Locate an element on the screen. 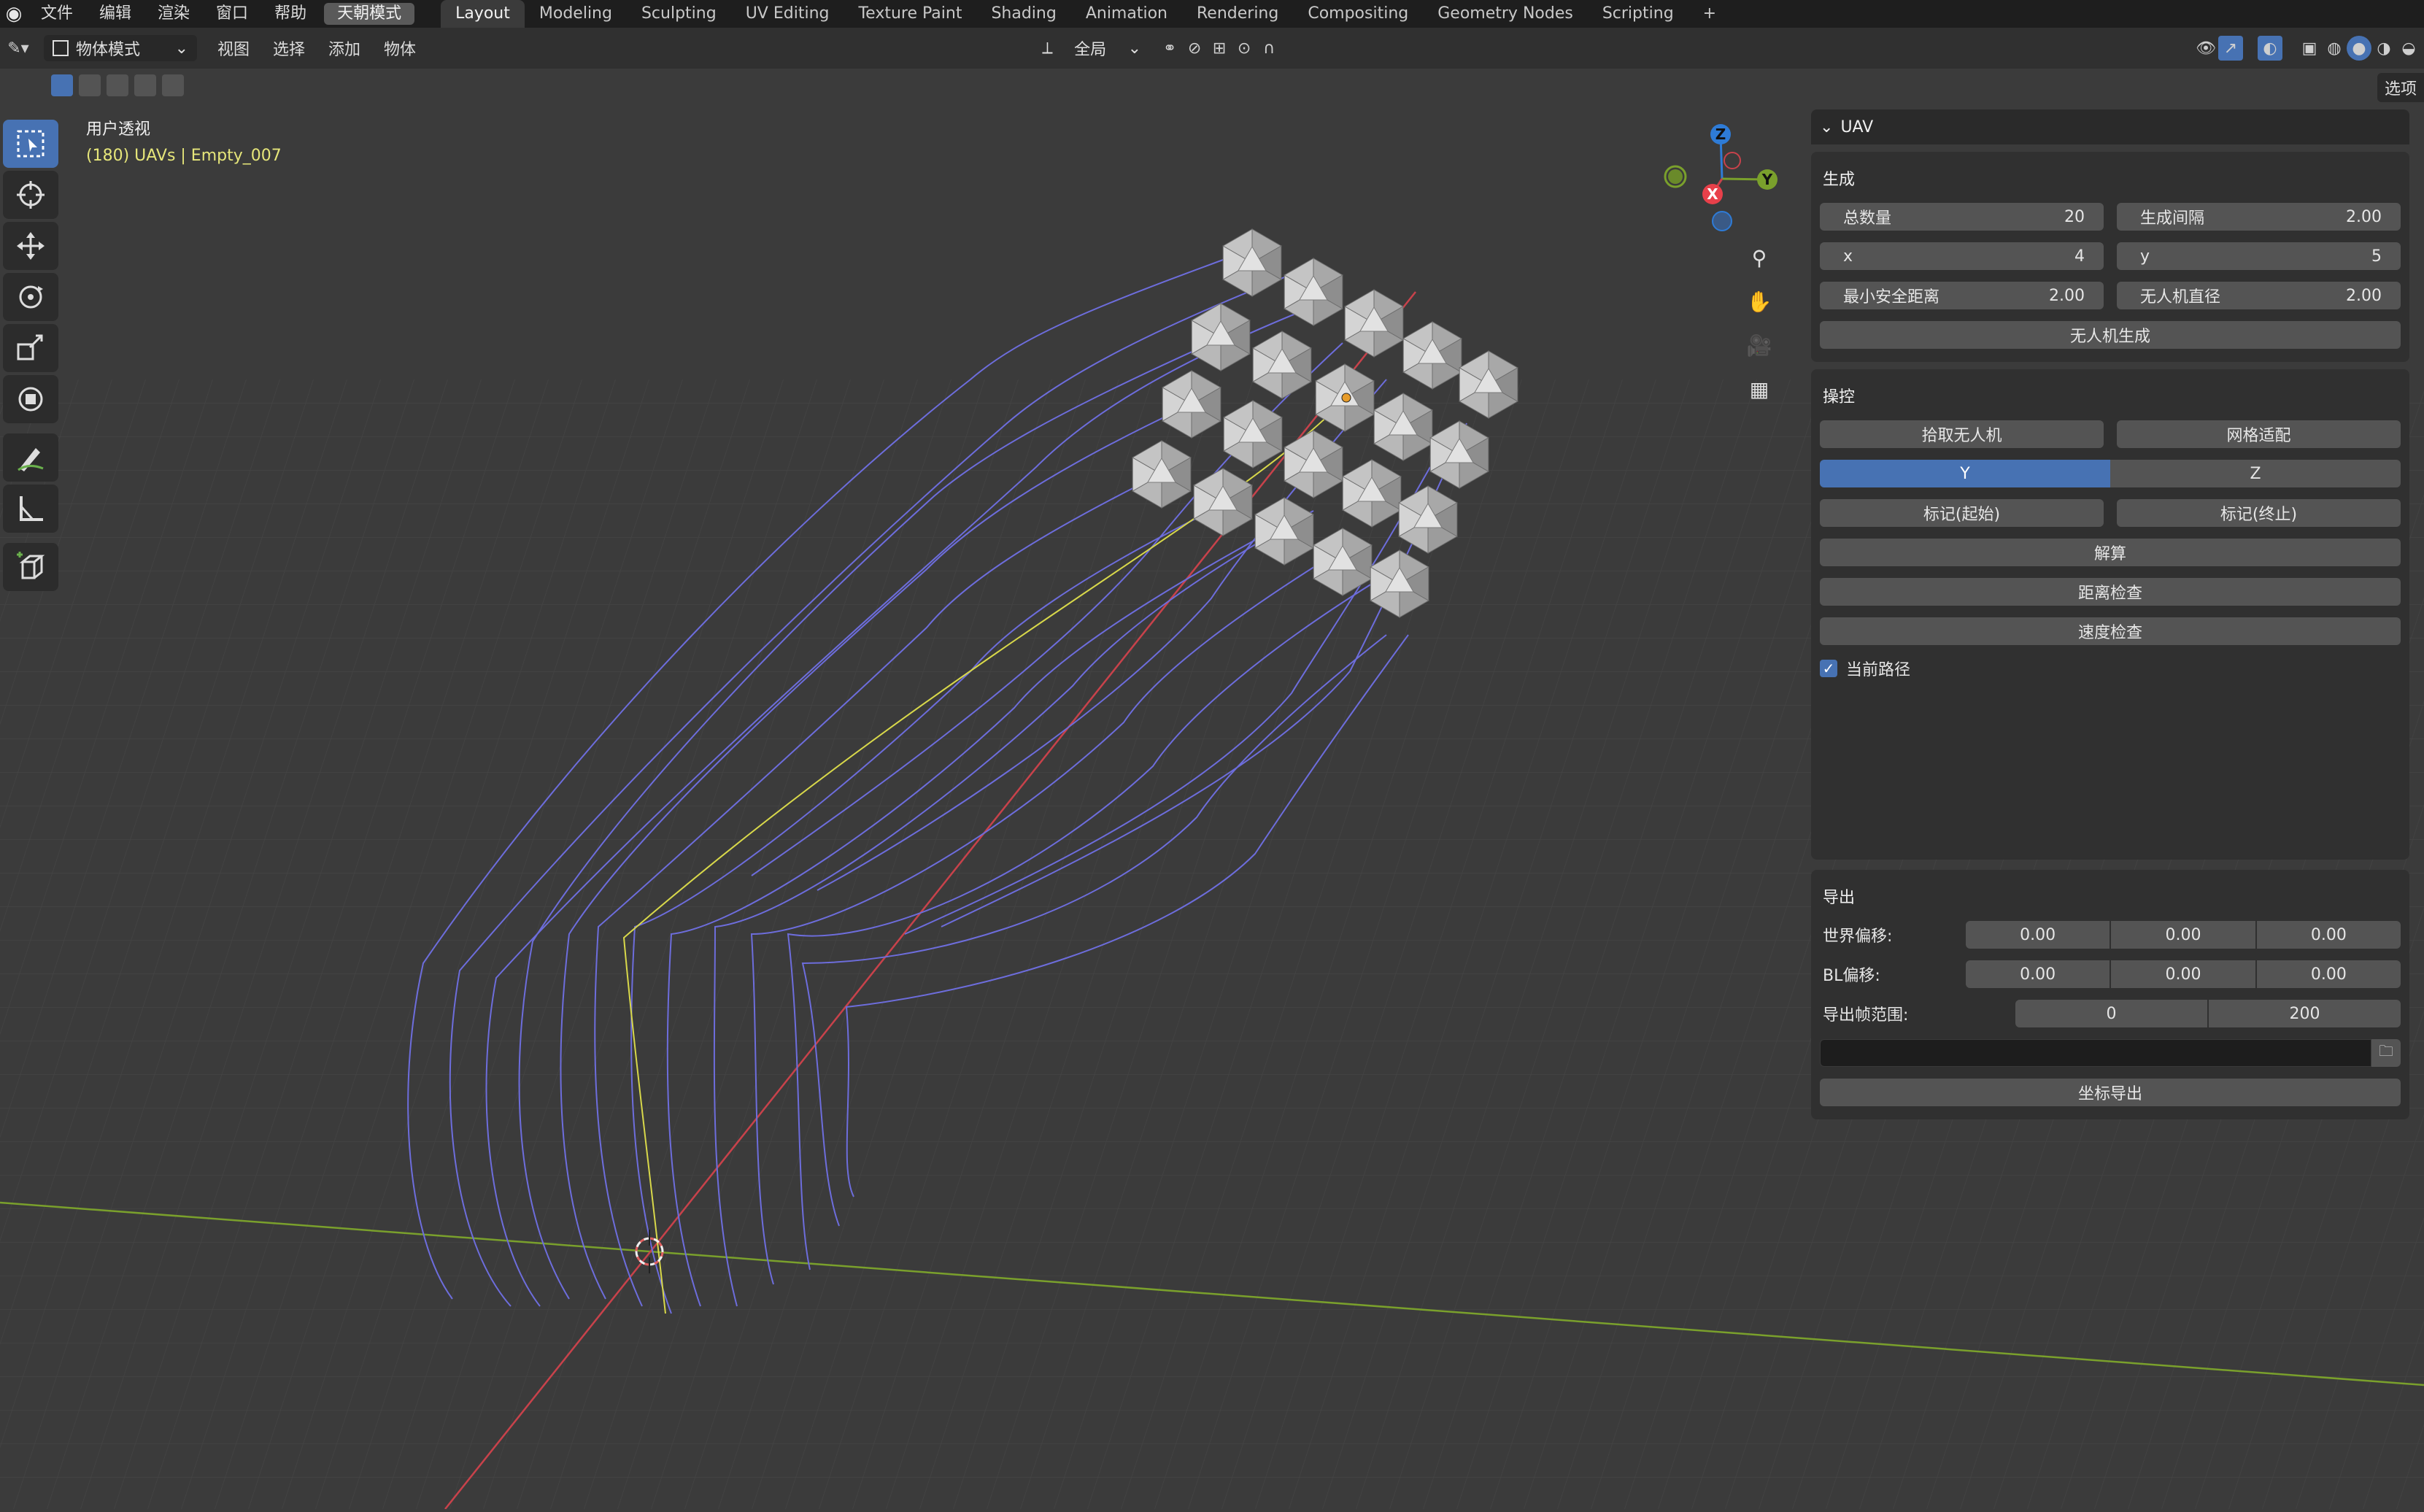 The height and width of the screenshot is (1512, 2424). measure-tool is located at coordinates (30, 509).